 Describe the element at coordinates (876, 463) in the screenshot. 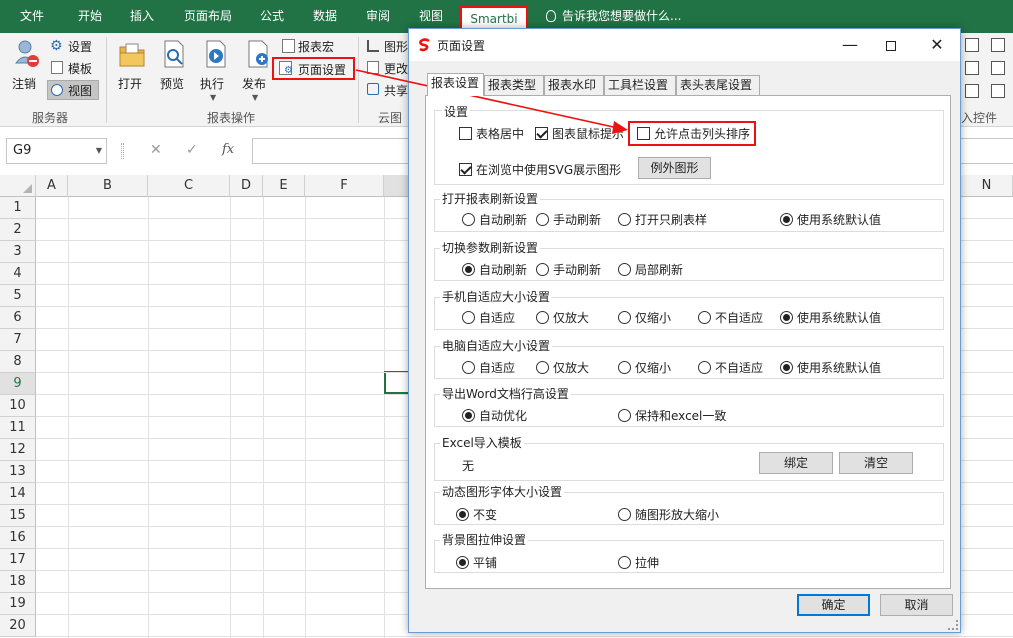

I see `clear-button: 清空` at that location.